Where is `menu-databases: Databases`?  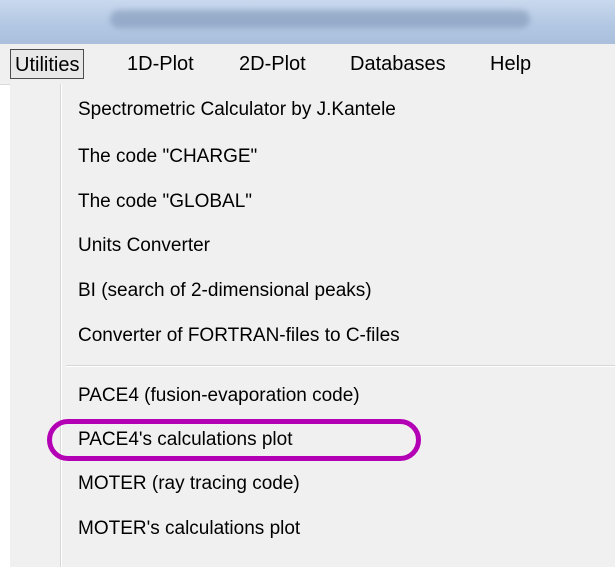
menu-databases: Databases is located at coordinates (398, 64).